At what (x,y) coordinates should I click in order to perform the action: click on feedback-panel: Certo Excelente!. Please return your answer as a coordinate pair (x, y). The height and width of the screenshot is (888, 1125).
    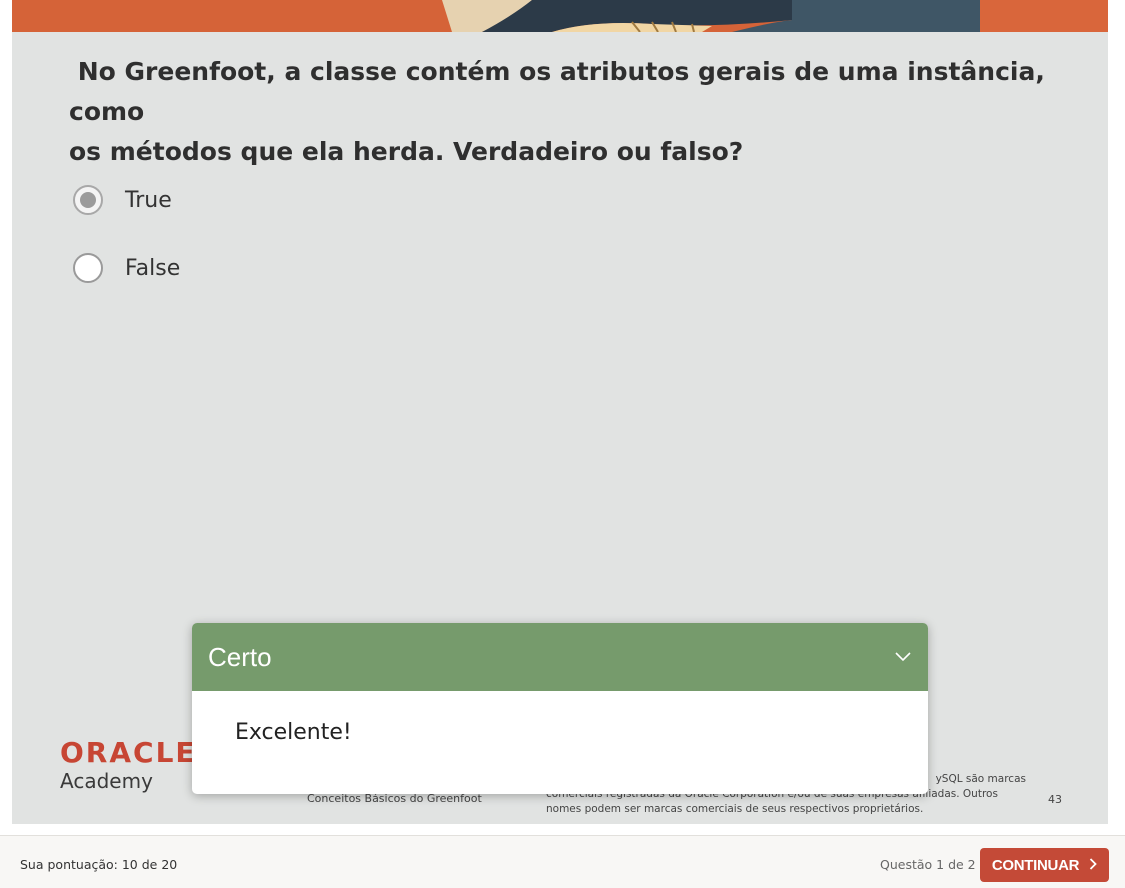
    Looking at the image, I should click on (560, 708).